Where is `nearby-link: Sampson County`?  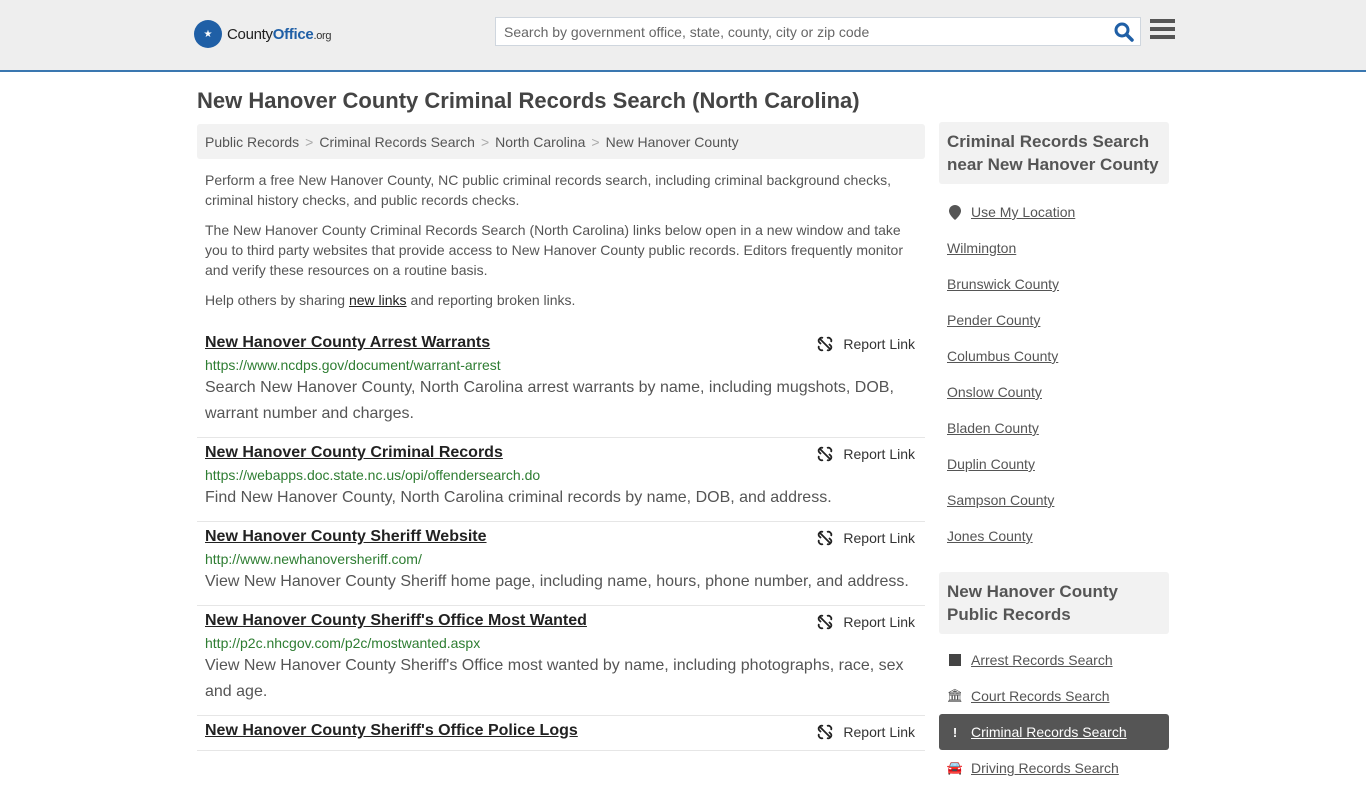
nearby-link: Sampson County is located at coordinates (1054, 500).